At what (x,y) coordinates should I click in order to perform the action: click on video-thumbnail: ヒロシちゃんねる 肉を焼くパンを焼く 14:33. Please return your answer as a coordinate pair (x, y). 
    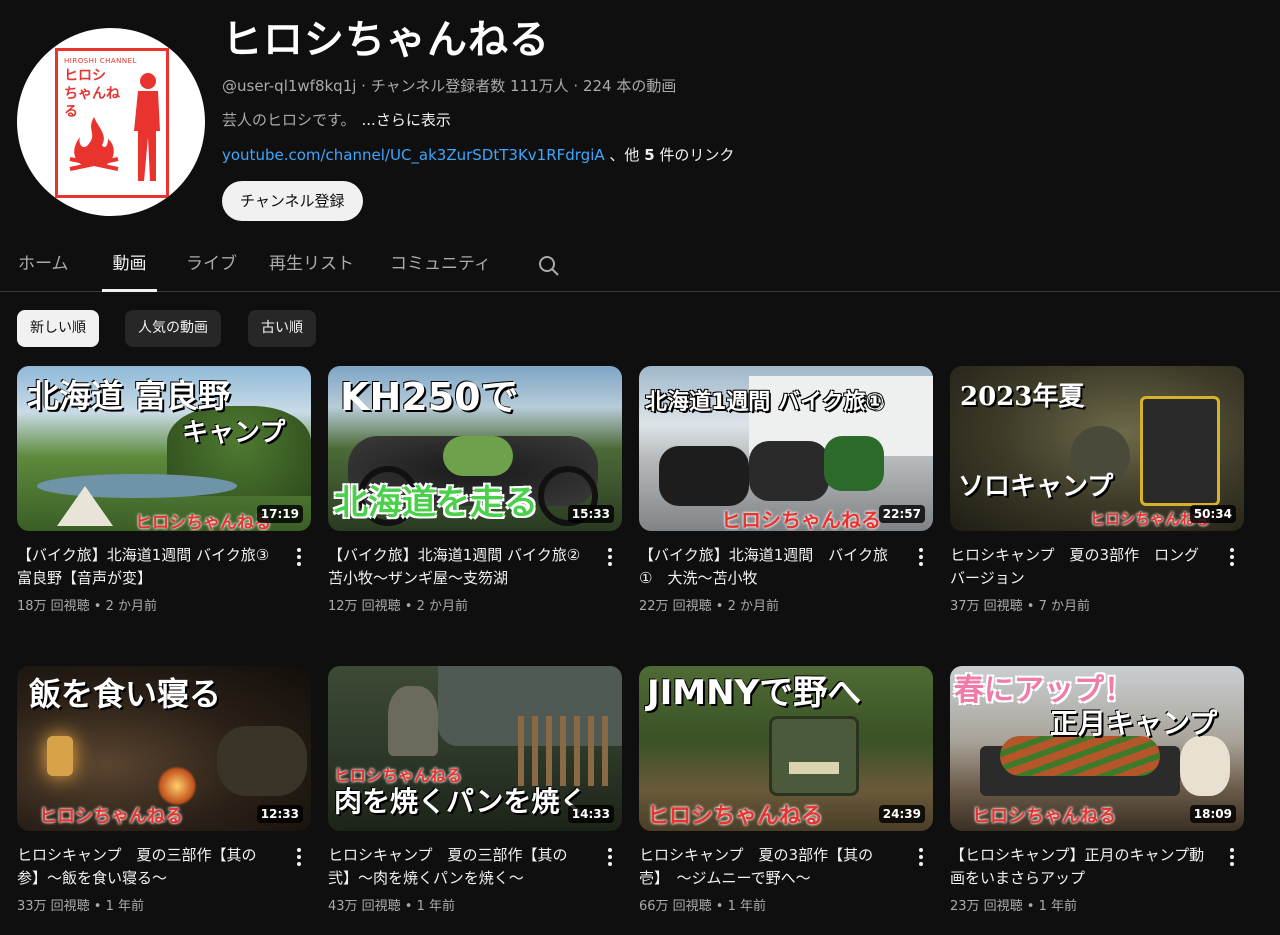
    Looking at the image, I should click on (475, 748).